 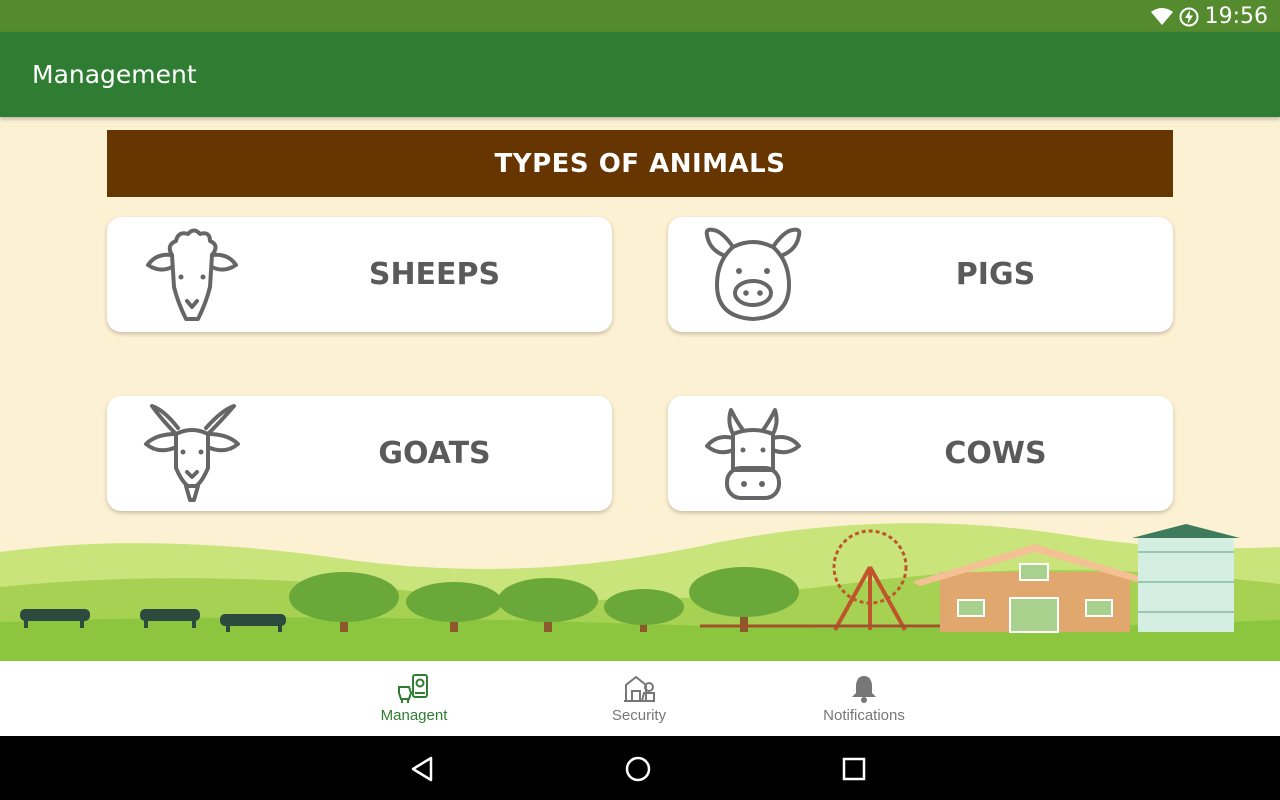 What do you see at coordinates (434, 274) in the screenshot?
I see `card-label-sheeps: SHEEPS` at bounding box center [434, 274].